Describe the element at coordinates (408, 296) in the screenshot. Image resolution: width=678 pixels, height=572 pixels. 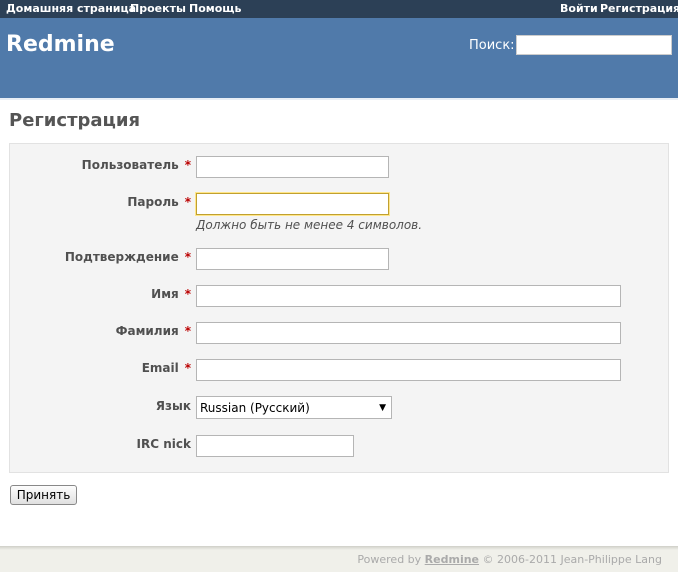
I see `firstname-field` at that location.